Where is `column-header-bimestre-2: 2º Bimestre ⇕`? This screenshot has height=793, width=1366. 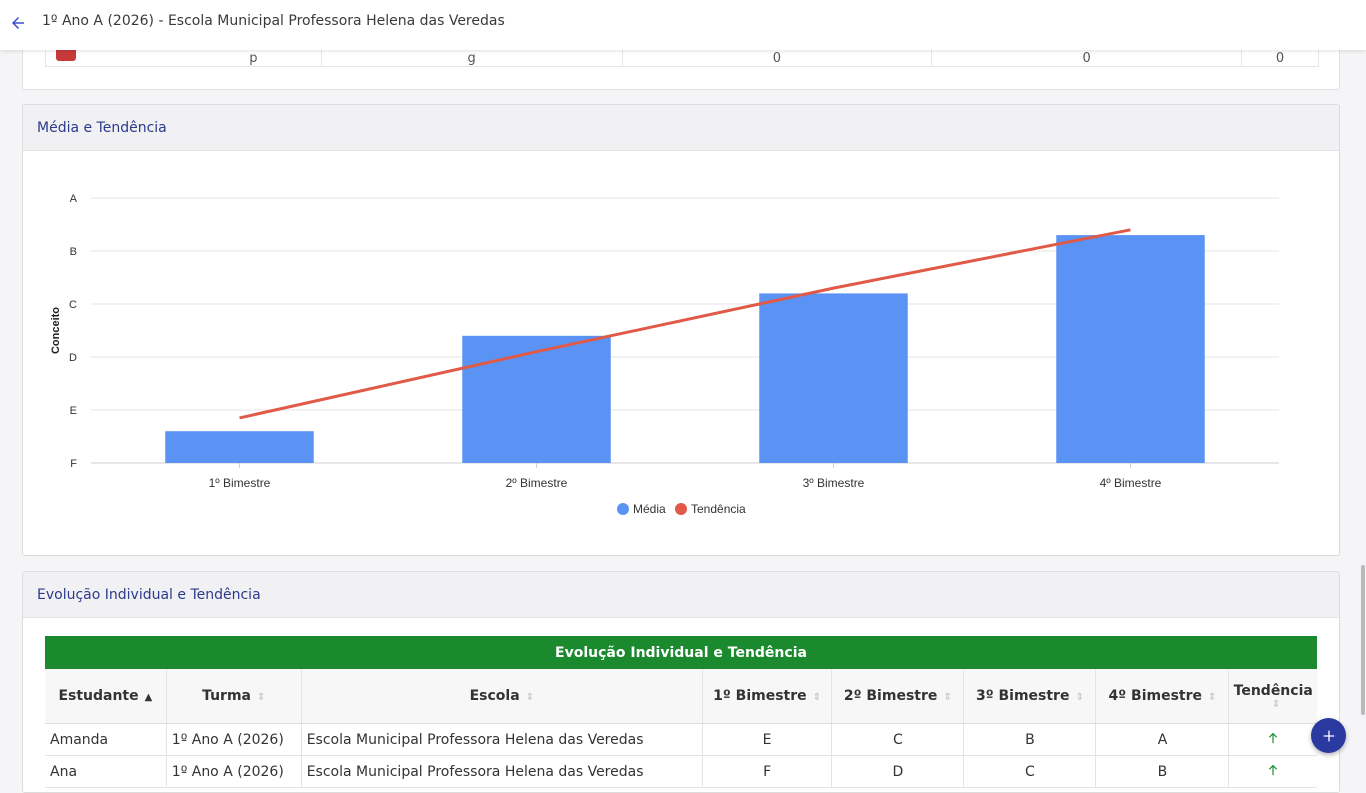 column-header-bimestre-2: 2º Bimestre ⇕ is located at coordinates (898, 696).